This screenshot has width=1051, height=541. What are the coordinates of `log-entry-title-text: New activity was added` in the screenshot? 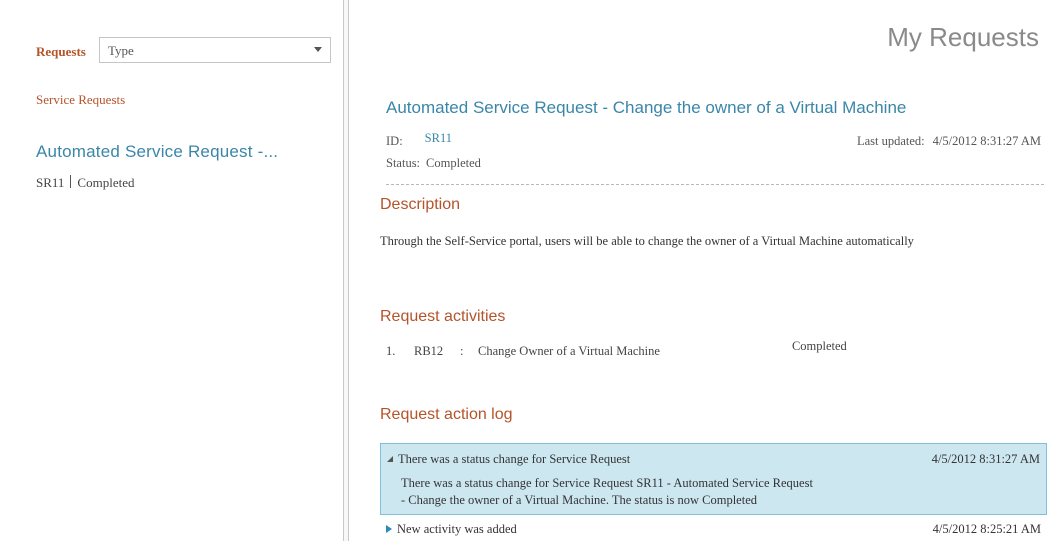 It's located at (457, 529).